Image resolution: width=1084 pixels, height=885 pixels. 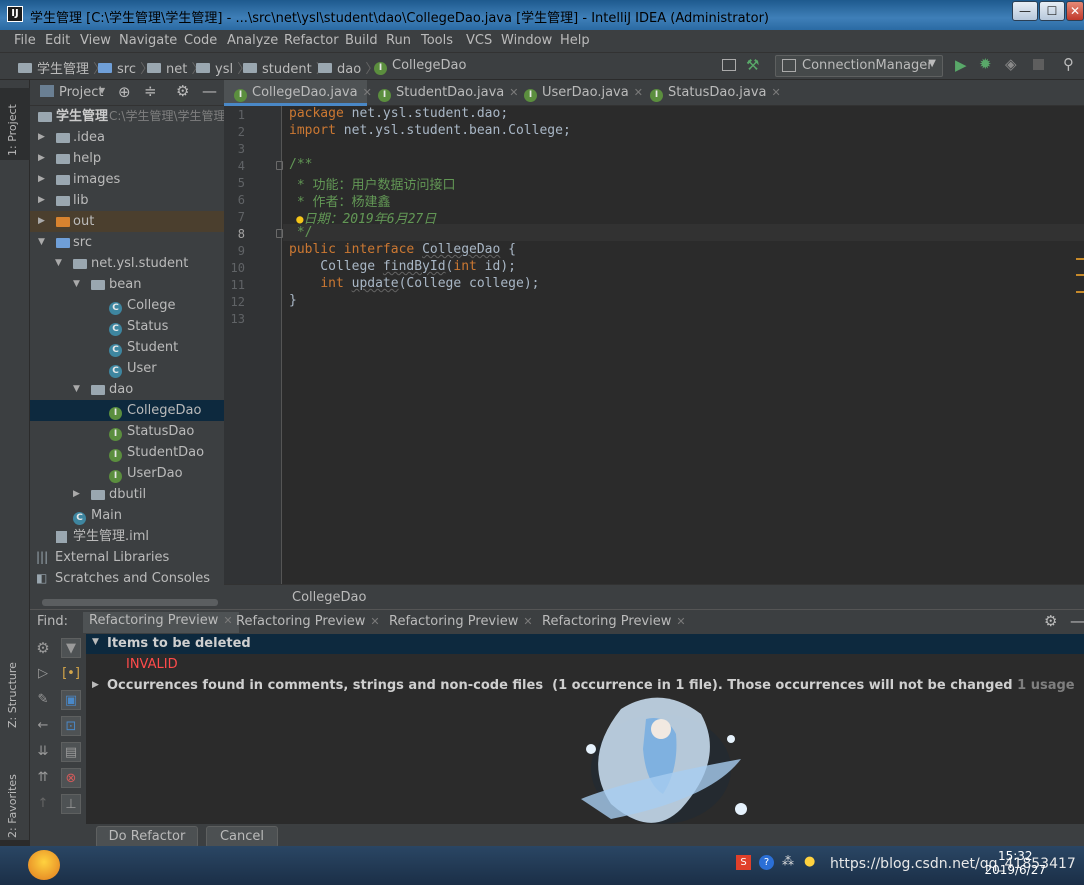 What do you see at coordinates (57, 40) in the screenshot?
I see `menu-edit: Edit` at bounding box center [57, 40].